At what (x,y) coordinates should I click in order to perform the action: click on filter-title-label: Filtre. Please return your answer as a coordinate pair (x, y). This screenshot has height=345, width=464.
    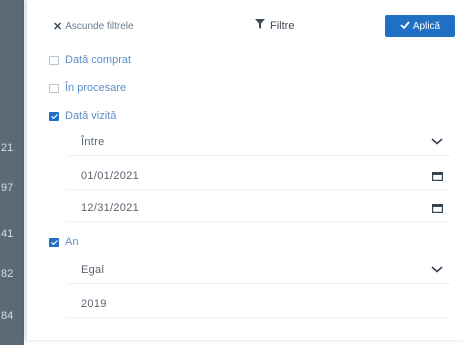
    Looking at the image, I should click on (282, 25).